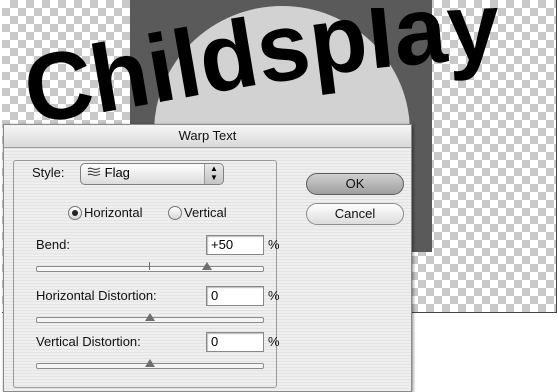  I want to click on horizontal-distortion-slider, so click(150, 318).